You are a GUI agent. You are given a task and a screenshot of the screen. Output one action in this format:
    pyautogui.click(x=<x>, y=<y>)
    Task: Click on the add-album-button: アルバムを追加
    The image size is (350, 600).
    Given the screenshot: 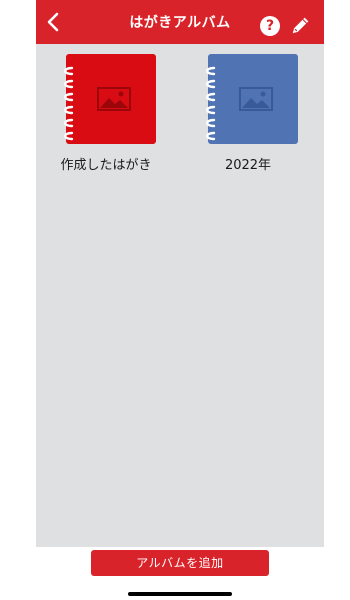 What is the action you would take?
    pyautogui.click(x=180, y=563)
    